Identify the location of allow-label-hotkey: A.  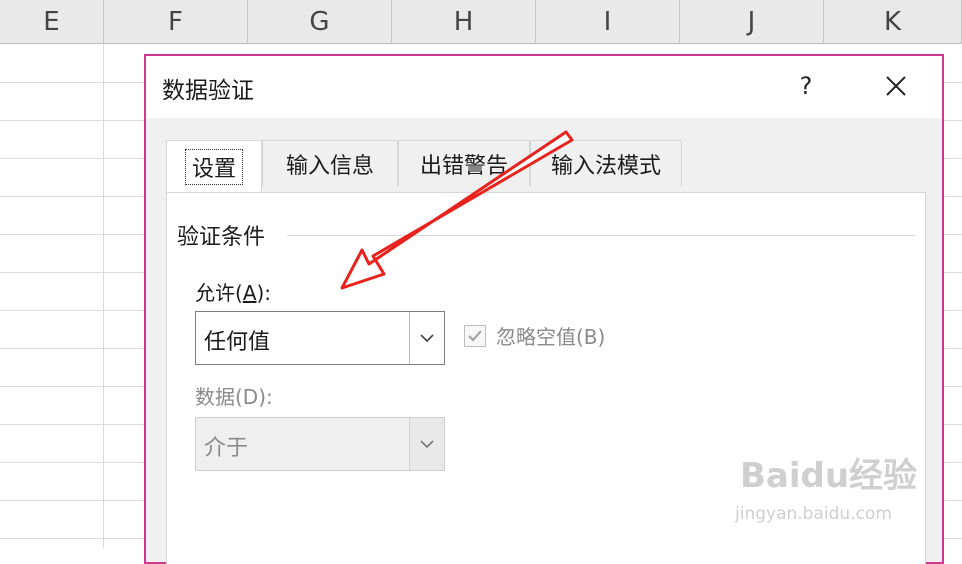
(249, 293).